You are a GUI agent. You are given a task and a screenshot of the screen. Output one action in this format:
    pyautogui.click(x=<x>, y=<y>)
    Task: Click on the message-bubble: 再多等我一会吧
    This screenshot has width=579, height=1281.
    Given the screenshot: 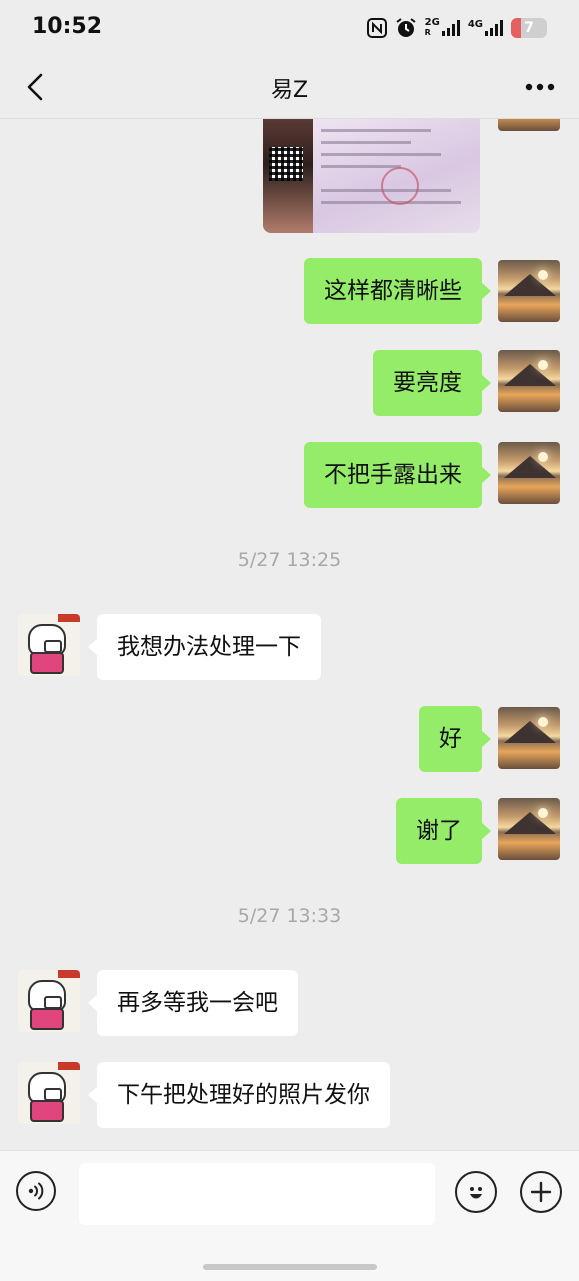 What is the action you would take?
    pyautogui.click(x=193, y=1003)
    